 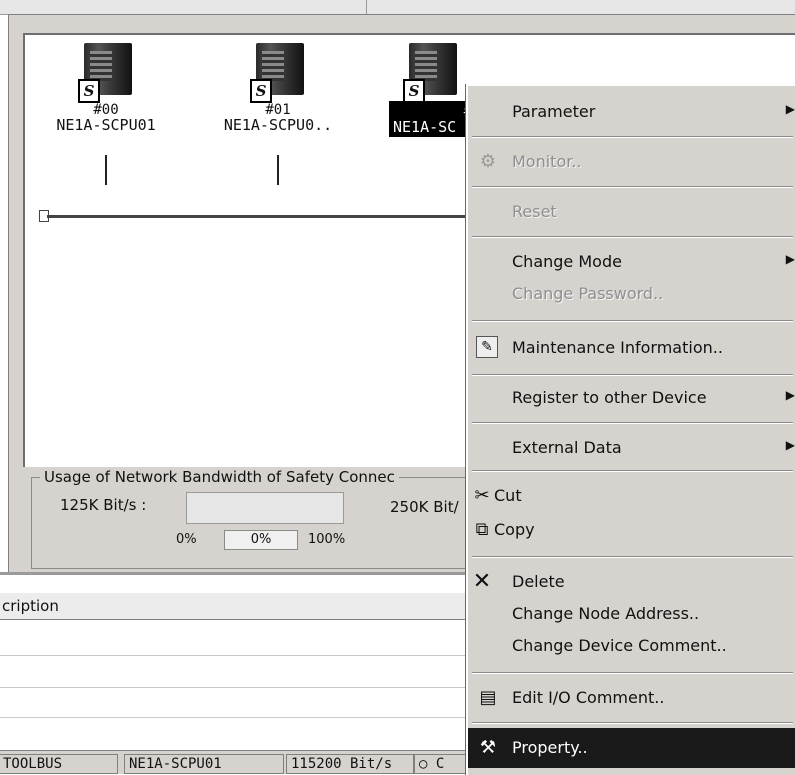 What do you see at coordinates (631, 748) in the screenshot?
I see `menu-item-property: ⚒ Property..` at bounding box center [631, 748].